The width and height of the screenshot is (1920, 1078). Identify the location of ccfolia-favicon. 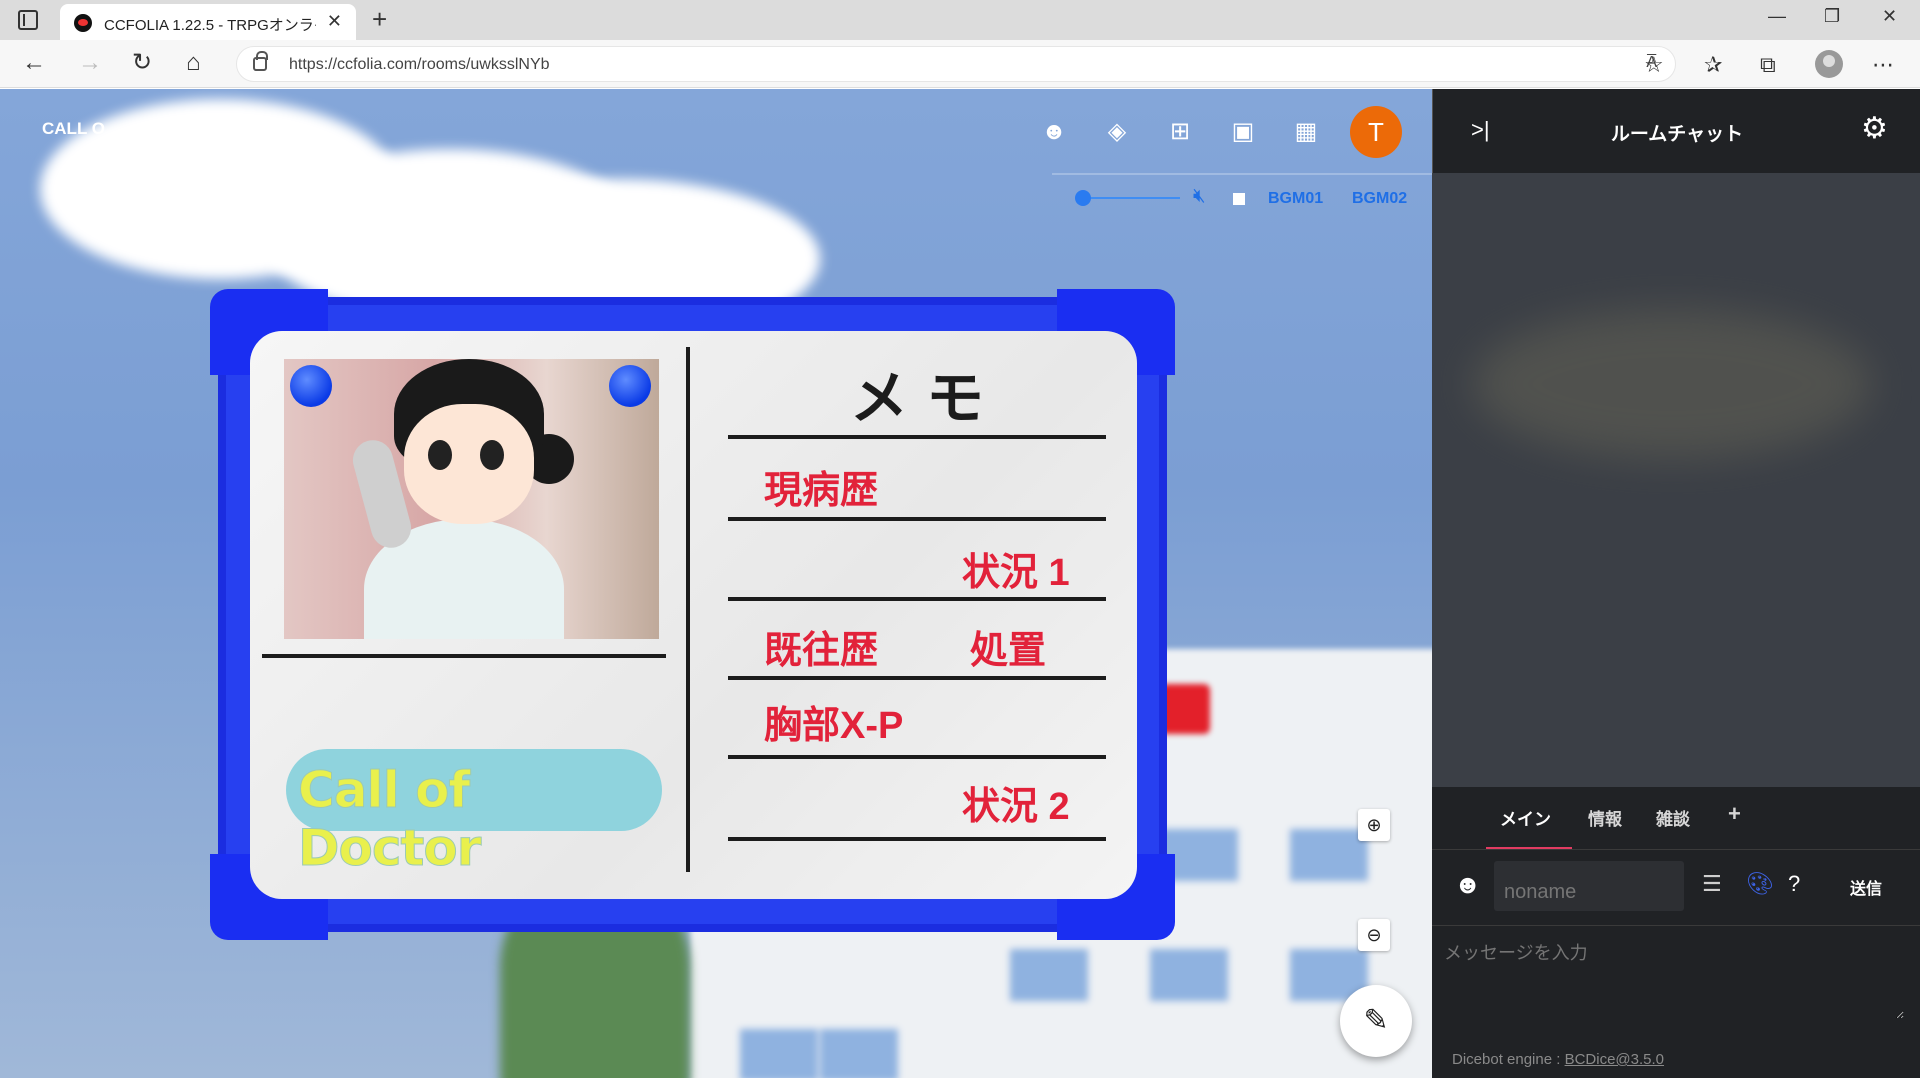
(83, 23).